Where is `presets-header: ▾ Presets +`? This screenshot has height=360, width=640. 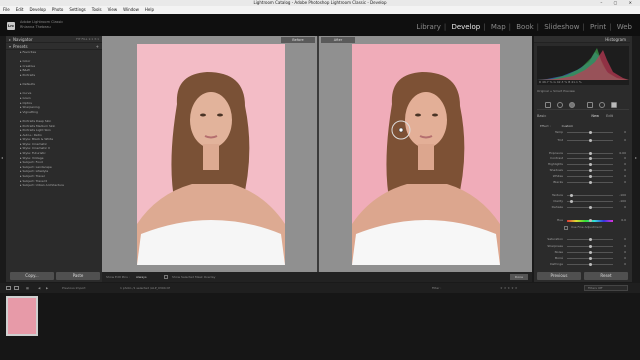
presets-header: ▾ Presets + is located at coordinates (54, 46).